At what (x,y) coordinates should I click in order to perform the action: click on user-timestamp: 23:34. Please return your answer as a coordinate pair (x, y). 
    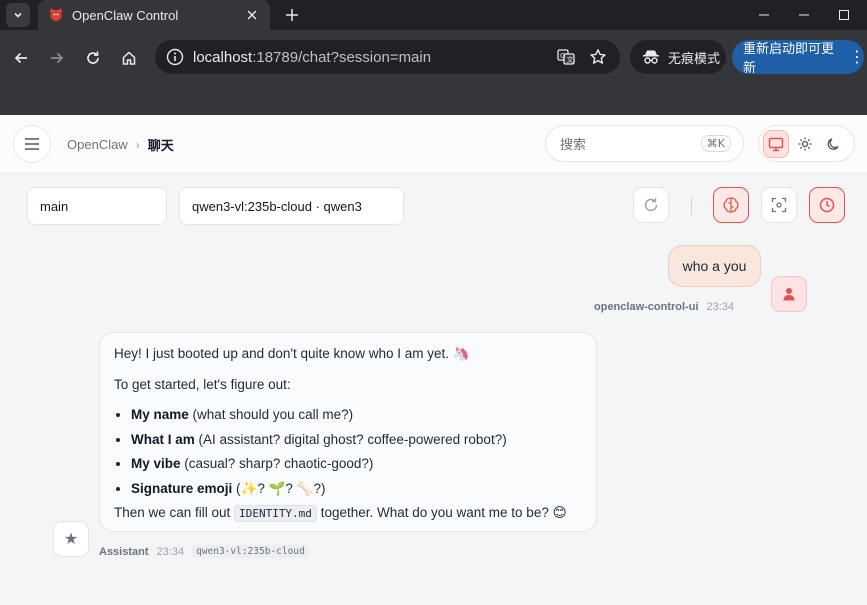
    Looking at the image, I should click on (720, 307).